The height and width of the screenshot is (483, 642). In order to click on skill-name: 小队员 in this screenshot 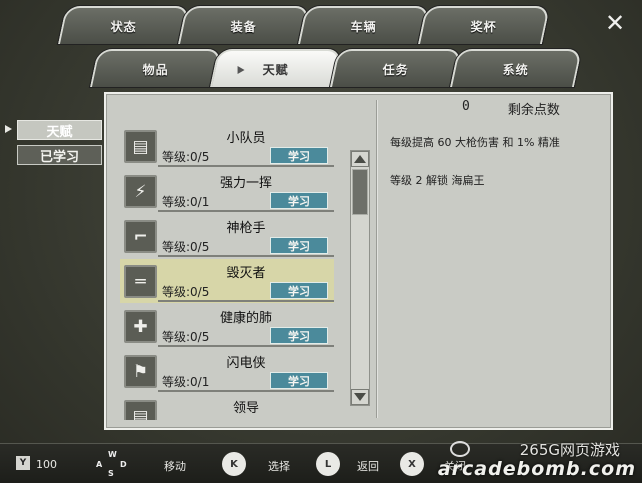, I will do `click(246, 138)`.